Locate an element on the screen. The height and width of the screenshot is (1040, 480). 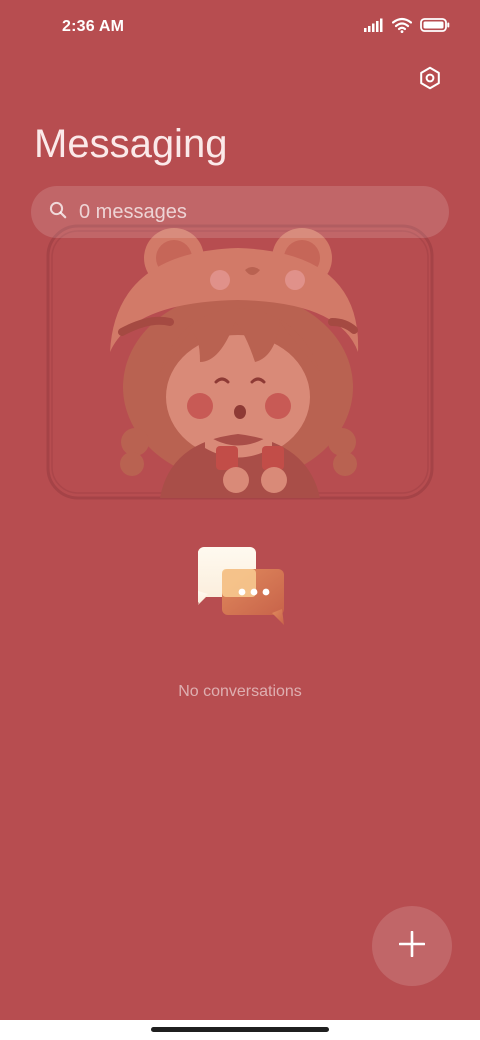
settings-icon is located at coordinates (430, 80).